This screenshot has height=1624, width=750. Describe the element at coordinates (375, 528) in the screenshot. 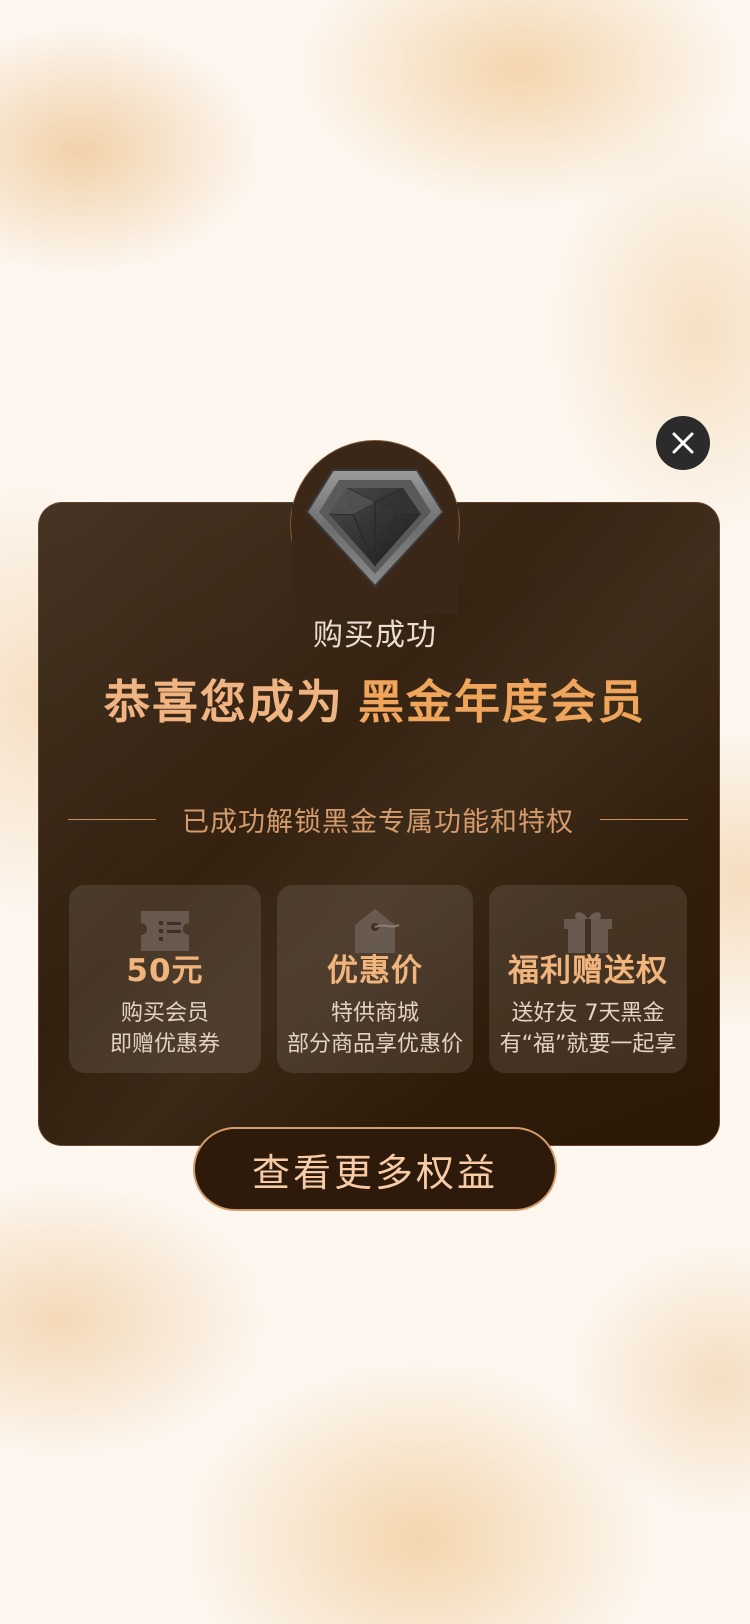

I see `diamond-badge-icon` at that location.